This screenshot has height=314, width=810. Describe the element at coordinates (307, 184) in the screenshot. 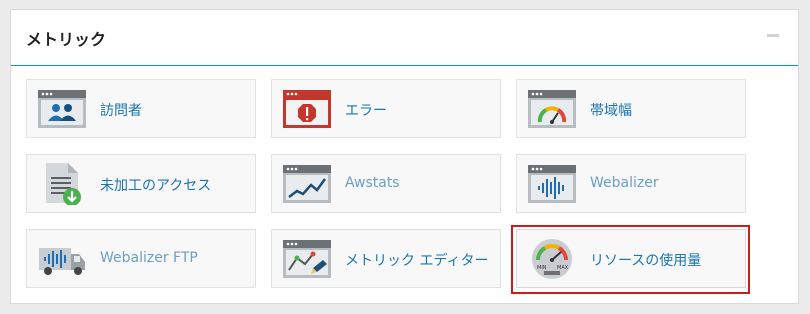

I see `awstats-icon` at that location.